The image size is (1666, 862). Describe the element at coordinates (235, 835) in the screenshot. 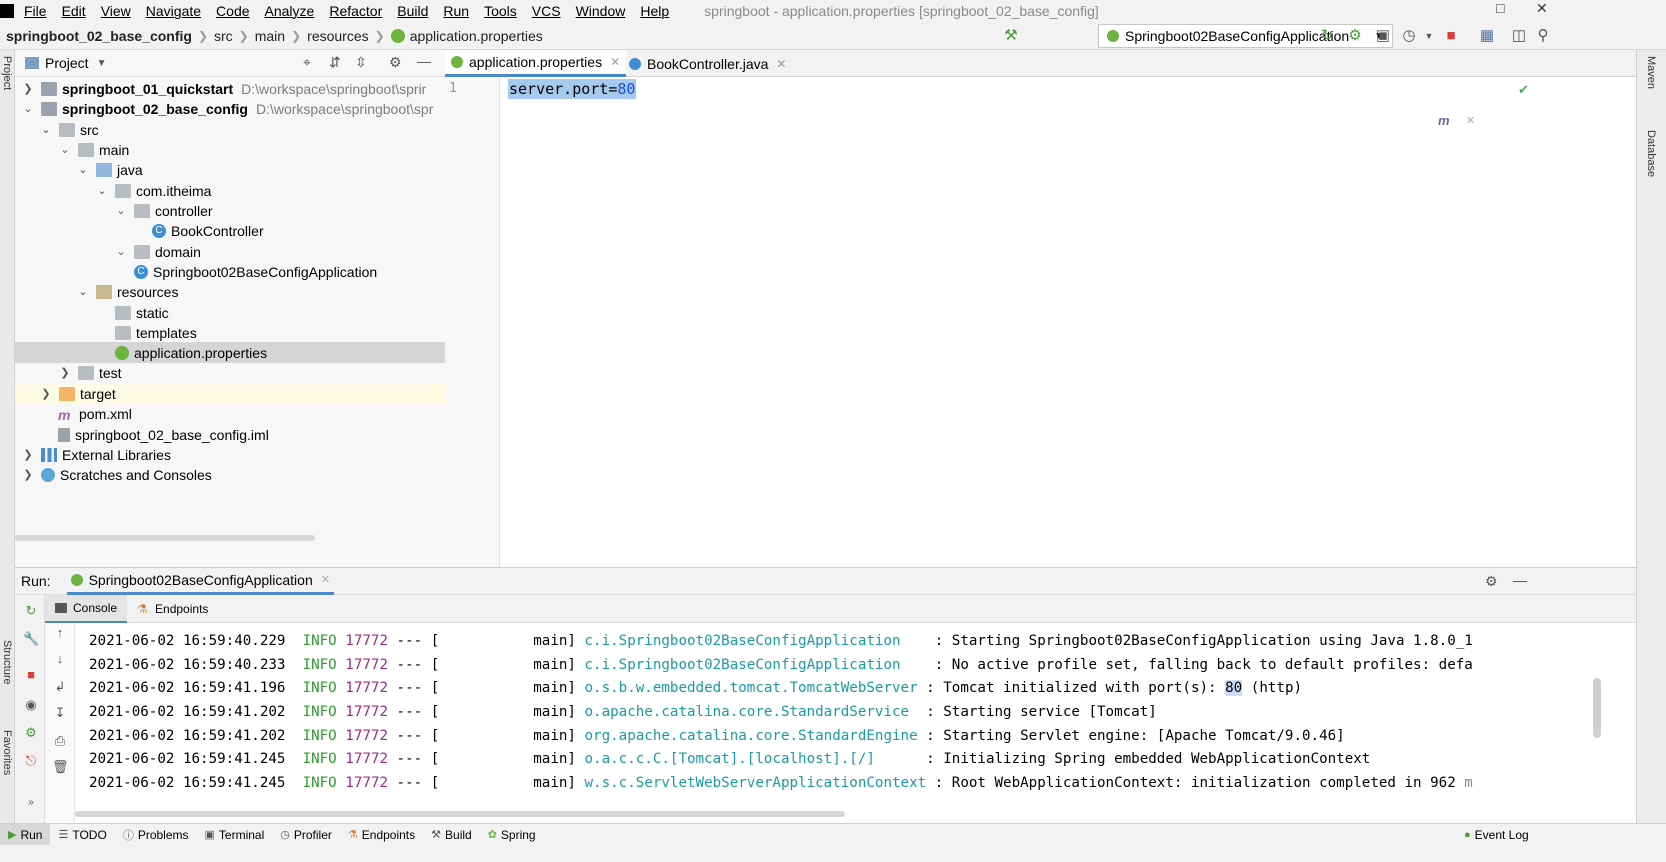

I see `tab-terminal: ▣ Terminal` at that location.